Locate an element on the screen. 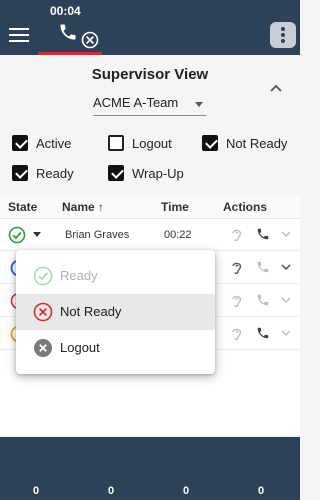  state-dropdown-caret is located at coordinates (37, 234).